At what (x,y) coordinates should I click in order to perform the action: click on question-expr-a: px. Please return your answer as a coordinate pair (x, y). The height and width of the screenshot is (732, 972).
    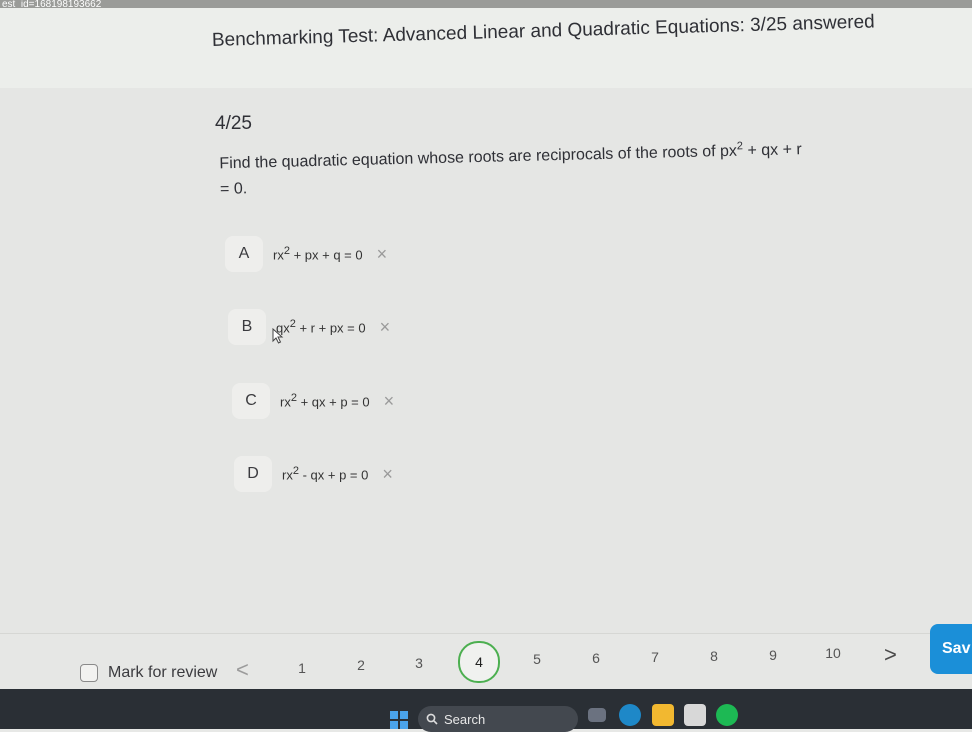
    Looking at the image, I should click on (728, 151).